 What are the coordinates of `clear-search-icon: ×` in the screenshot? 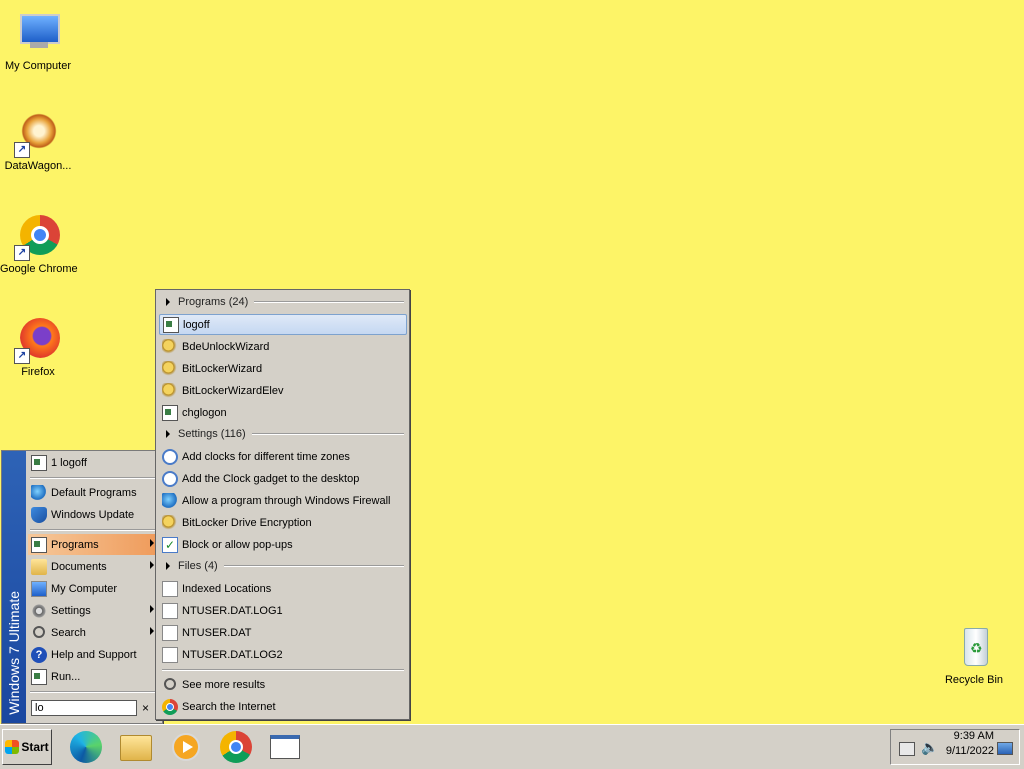 It's located at (145, 708).